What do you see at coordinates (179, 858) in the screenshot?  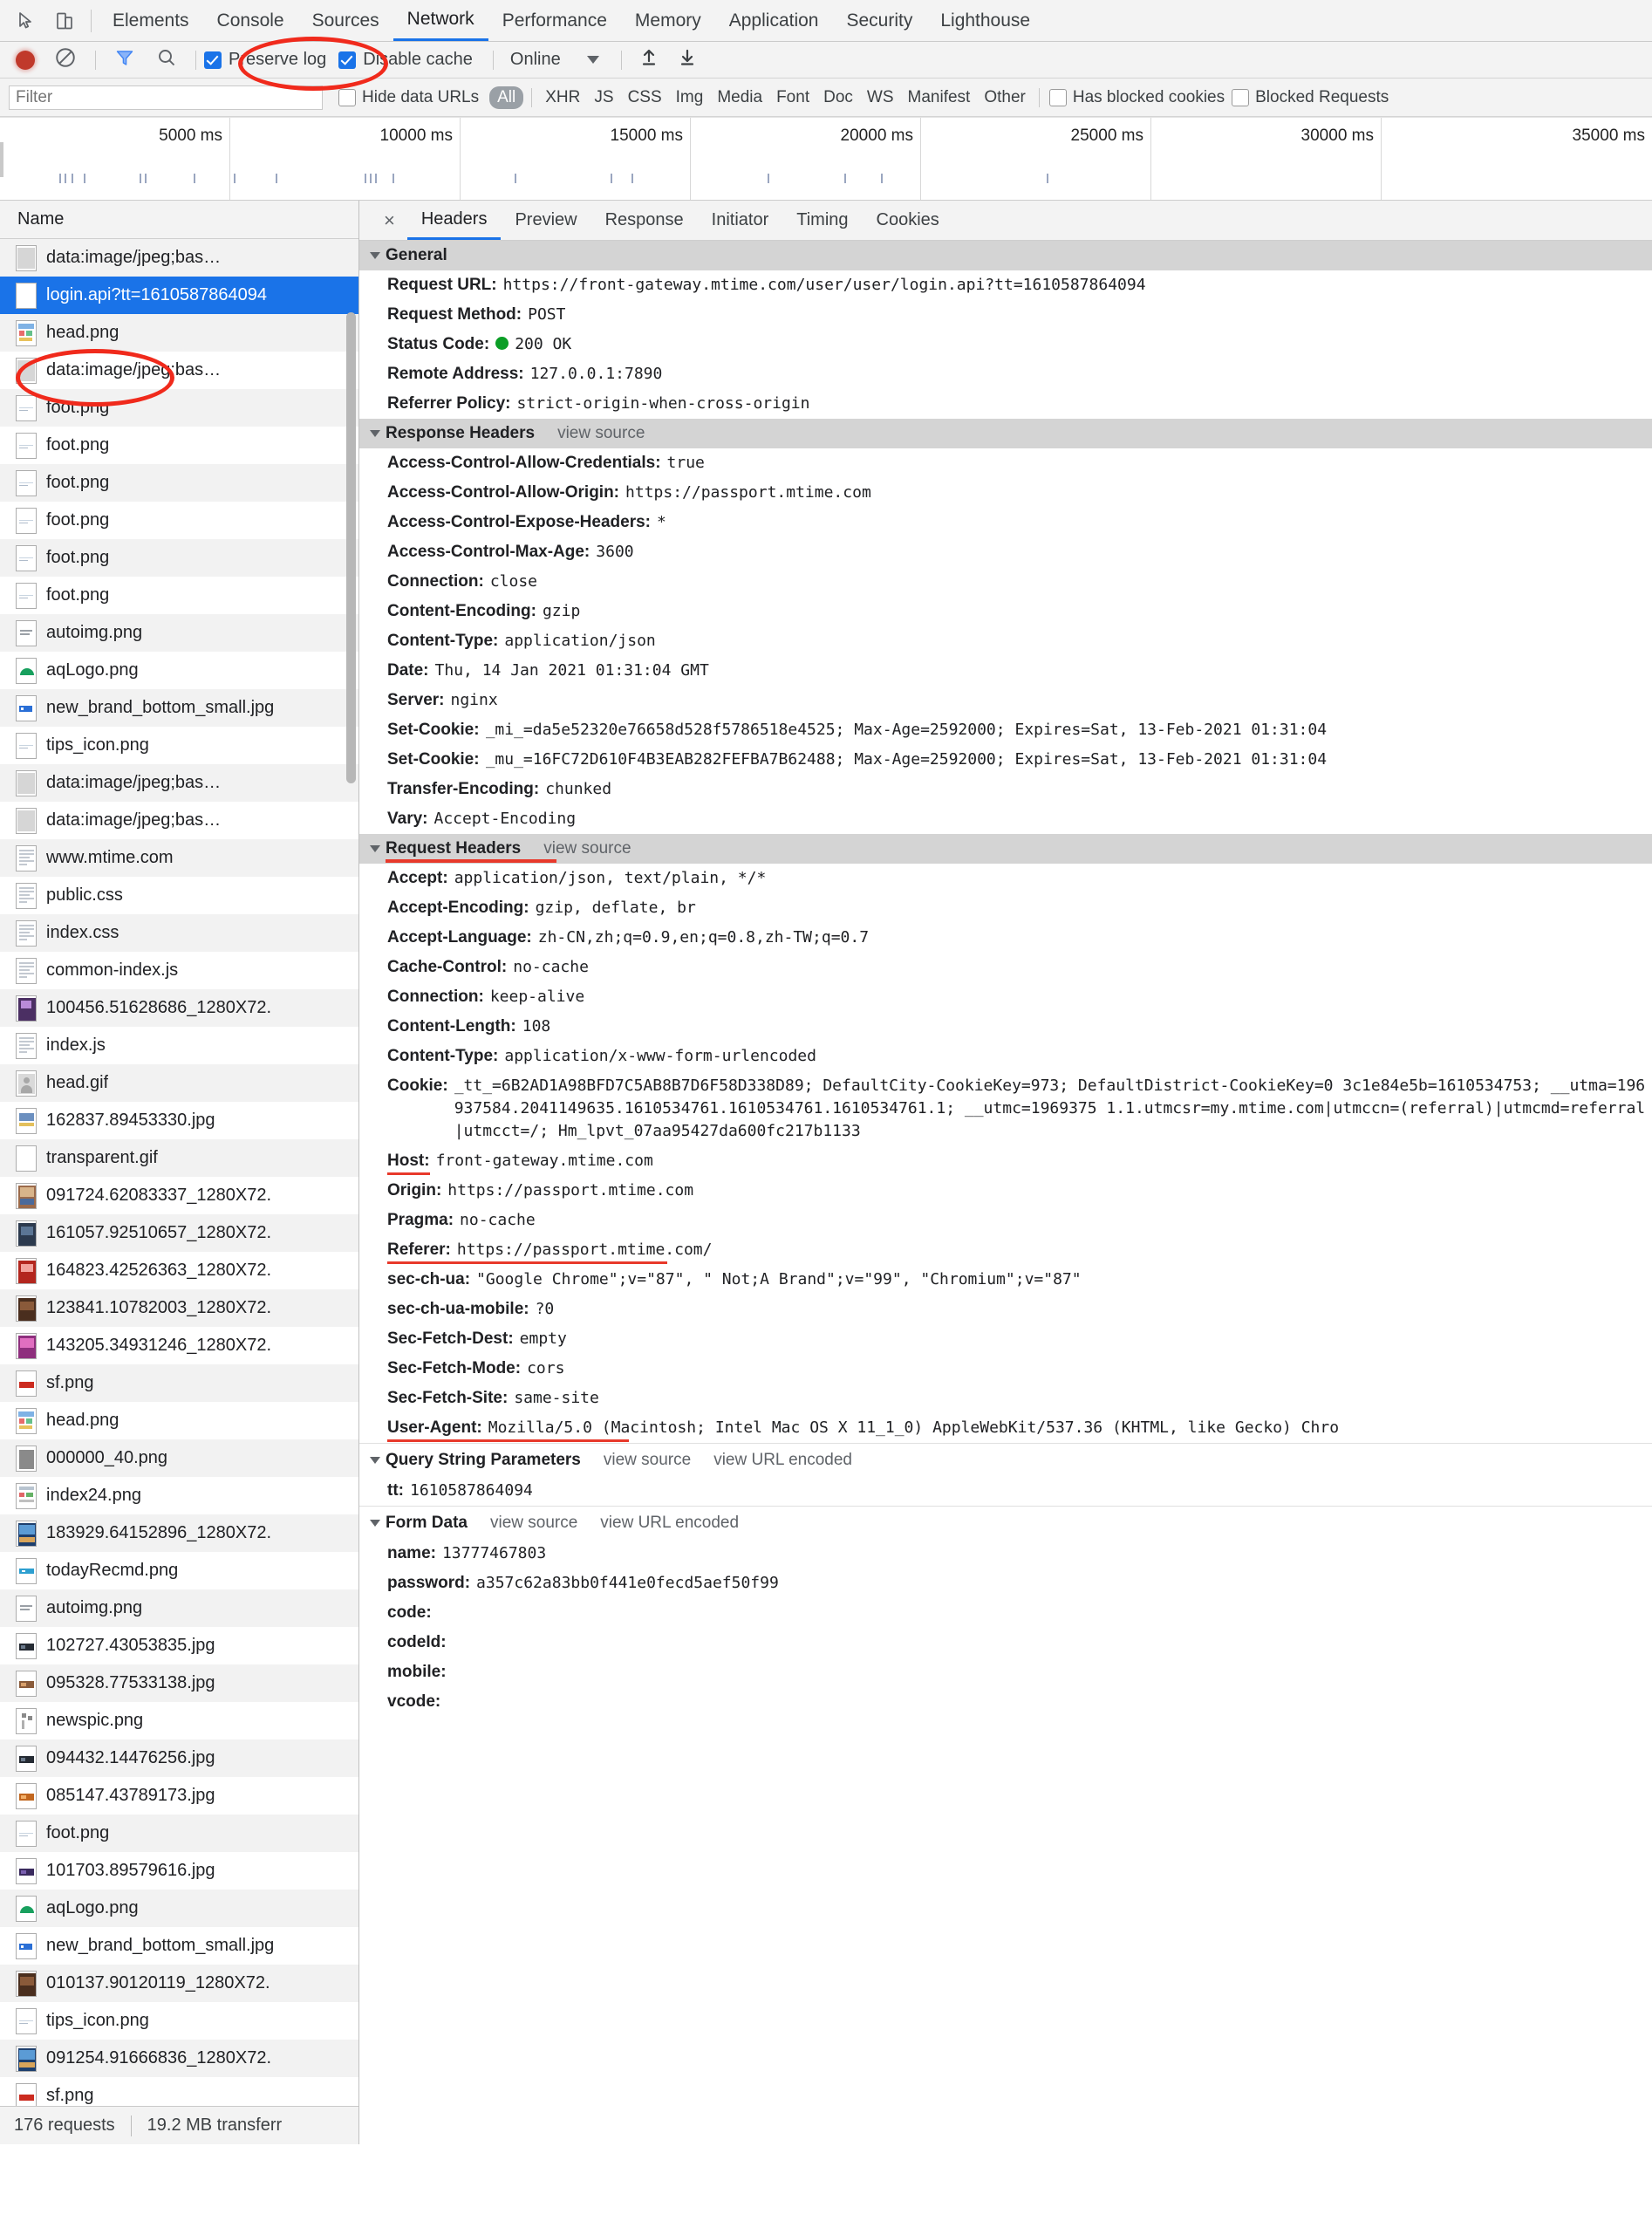 I see `request-row: www.mtime.com` at bounding box center [179, 858].